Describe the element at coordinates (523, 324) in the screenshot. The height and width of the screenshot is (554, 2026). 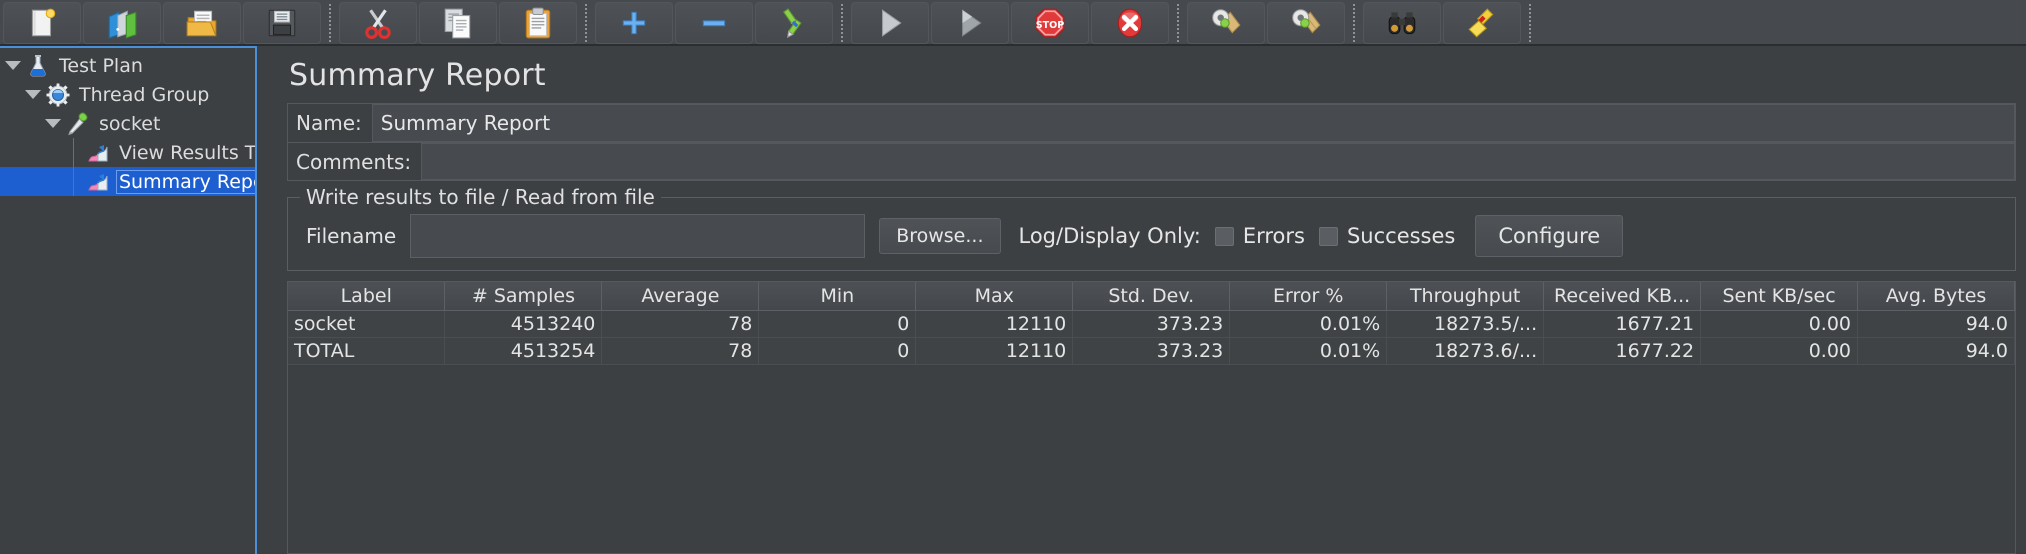
I see `table-cell: 4513240` at that location.